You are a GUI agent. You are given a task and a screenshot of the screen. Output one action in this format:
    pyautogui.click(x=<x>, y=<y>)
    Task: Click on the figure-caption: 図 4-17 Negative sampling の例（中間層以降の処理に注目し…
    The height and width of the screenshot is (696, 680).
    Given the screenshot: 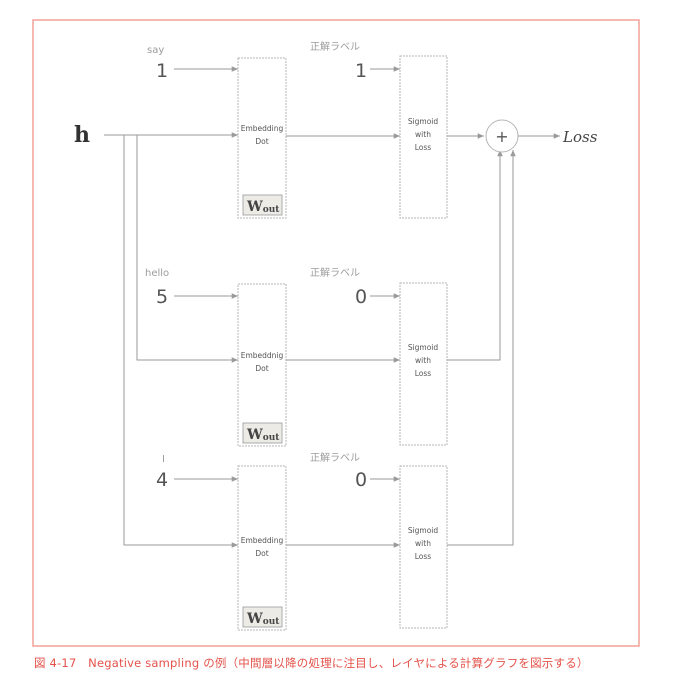 What is the action you would take?
    pyautogui.click(x=311, y=663)
    